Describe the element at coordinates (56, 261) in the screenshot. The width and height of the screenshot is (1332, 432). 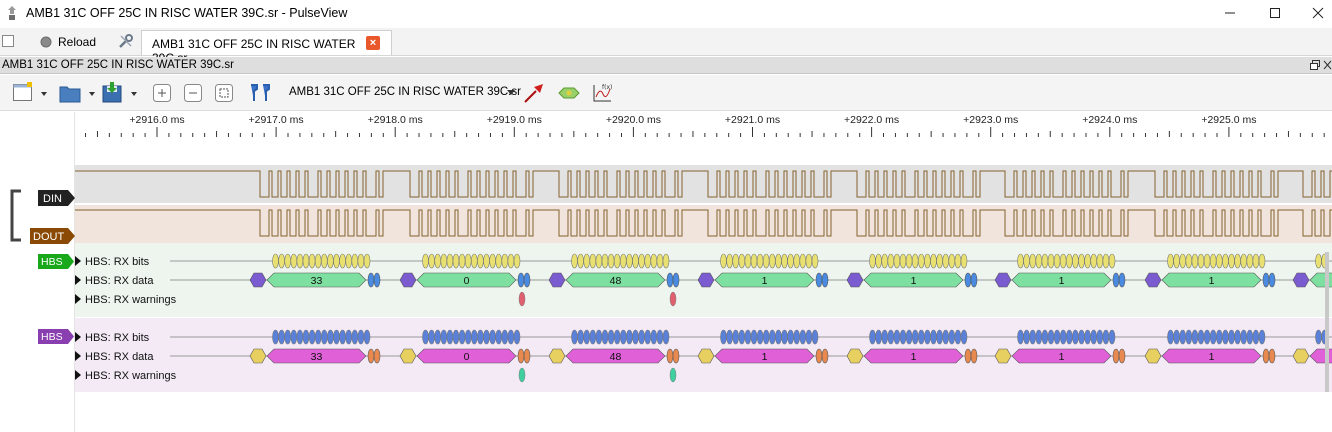
I see `decoder-label-hbs-1: HBS` at that location.